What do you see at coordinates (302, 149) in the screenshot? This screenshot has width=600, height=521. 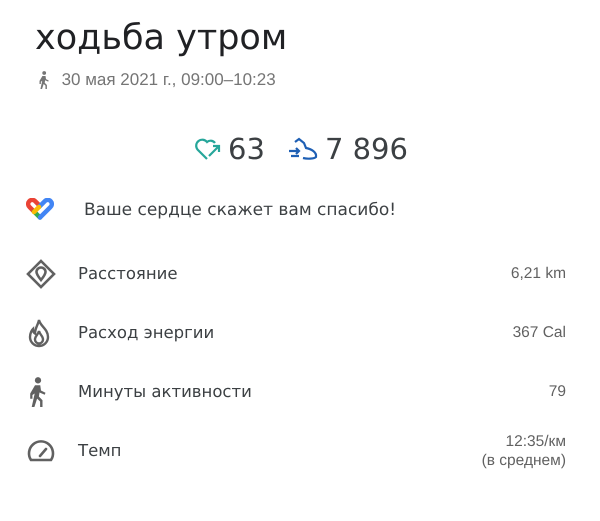 I see `shoe-arrow-icon` at bounding box center [302, 149].